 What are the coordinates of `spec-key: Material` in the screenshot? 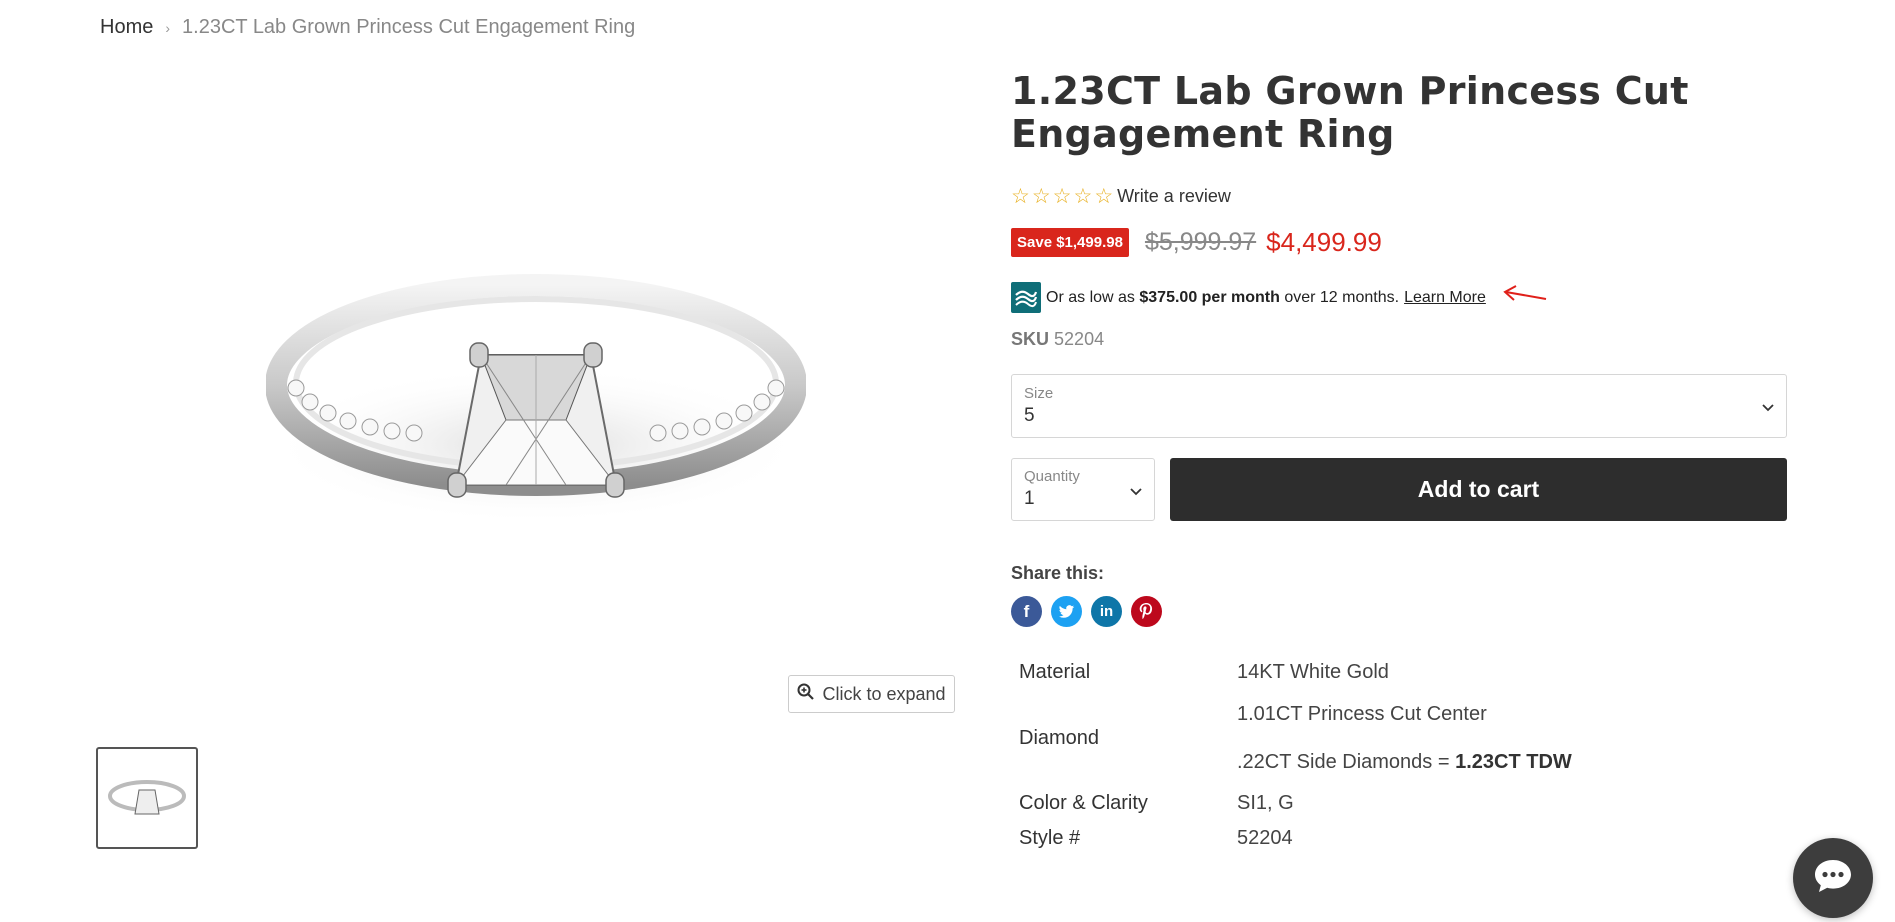 It's located at (1055, 672).